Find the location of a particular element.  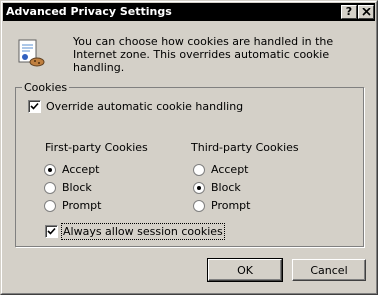

third-party-accept-label: Accept is located at coordinates (230, 169).